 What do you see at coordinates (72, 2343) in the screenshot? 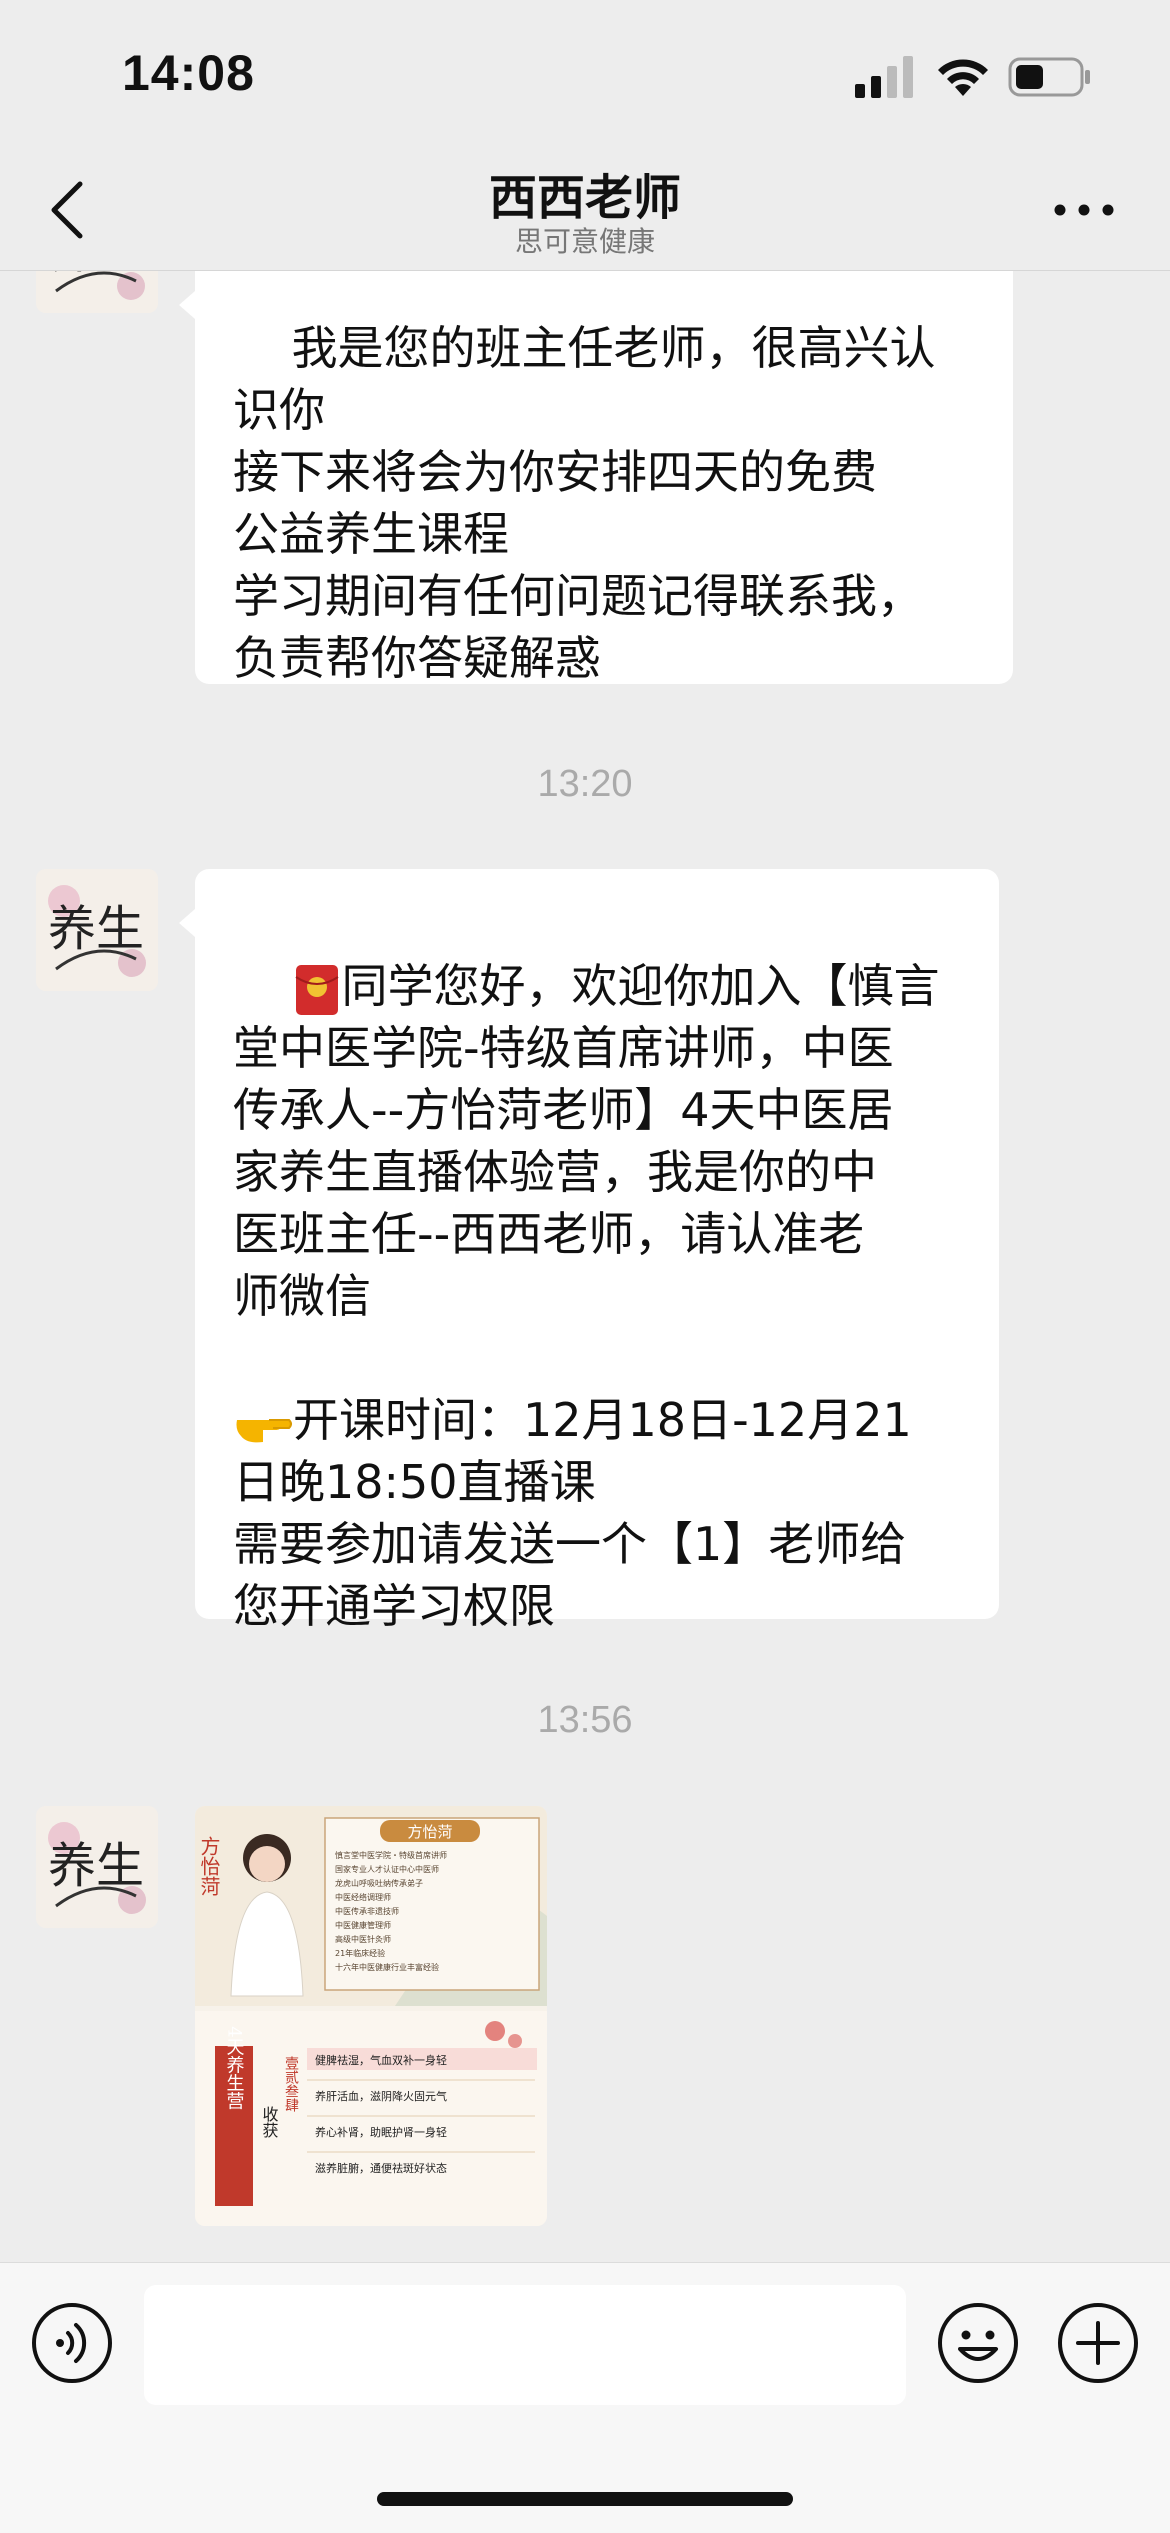
I see `voice-button` at bounding box center [72, 2343].